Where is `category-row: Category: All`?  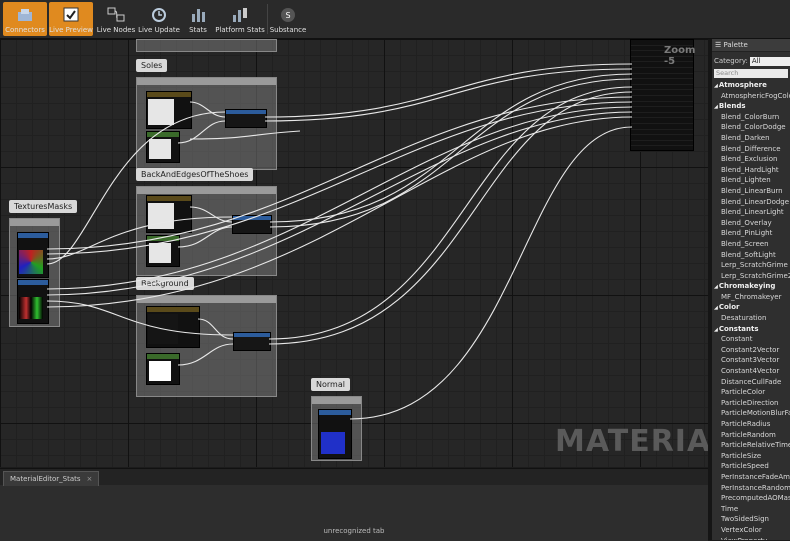
category-row: Category: All is located at coordinates (751, 61).